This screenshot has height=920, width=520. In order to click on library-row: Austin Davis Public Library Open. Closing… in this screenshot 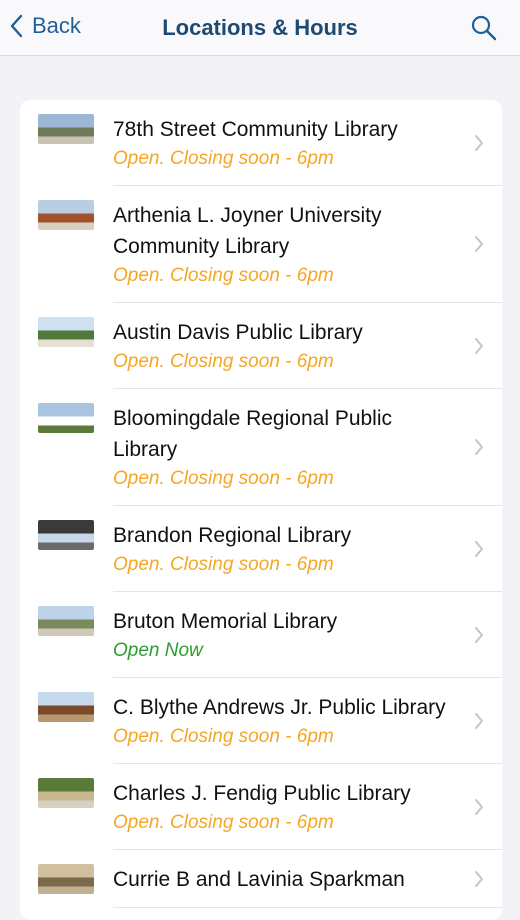, I will do `click(270, 346)`.